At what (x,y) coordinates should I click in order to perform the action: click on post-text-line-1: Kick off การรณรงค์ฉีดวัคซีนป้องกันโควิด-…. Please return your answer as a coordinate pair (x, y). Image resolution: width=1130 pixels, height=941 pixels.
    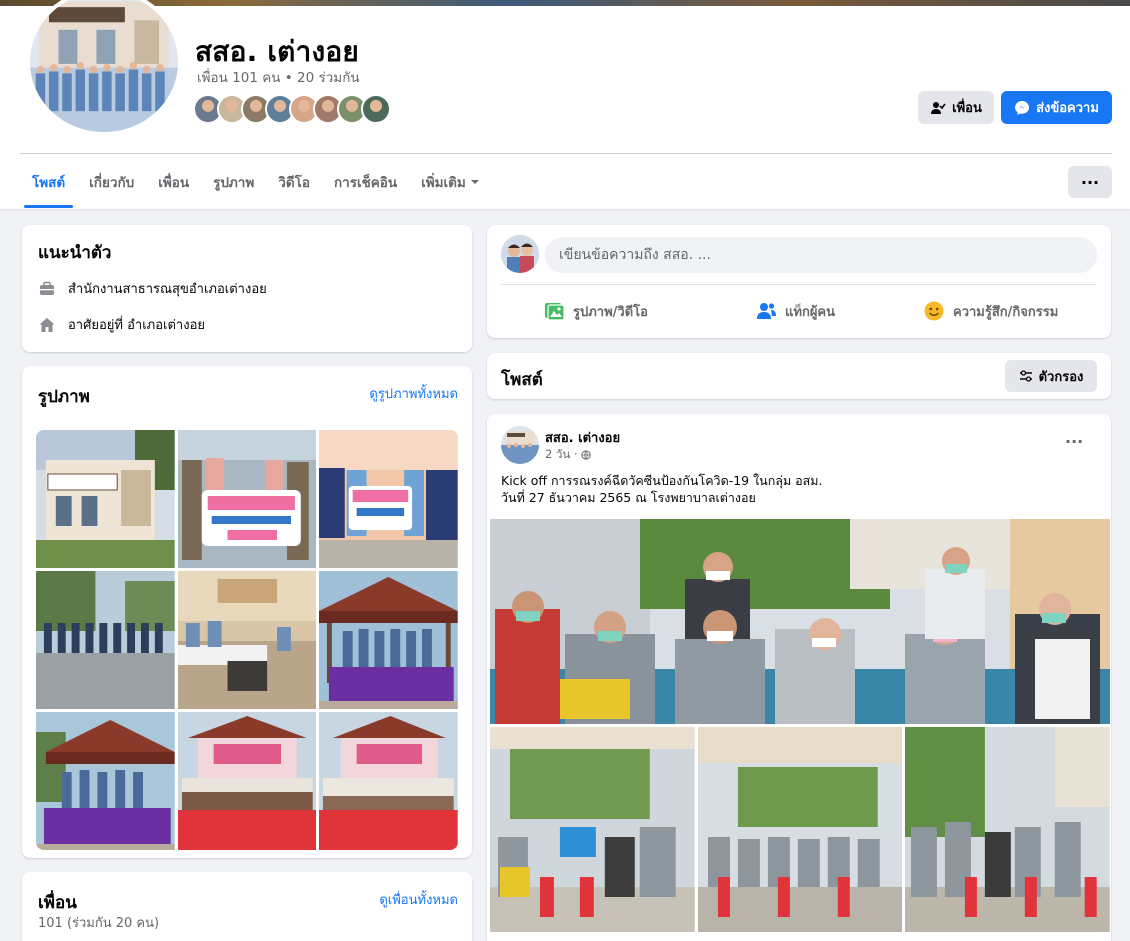
    Looking at the image, I should click on (662, 480).